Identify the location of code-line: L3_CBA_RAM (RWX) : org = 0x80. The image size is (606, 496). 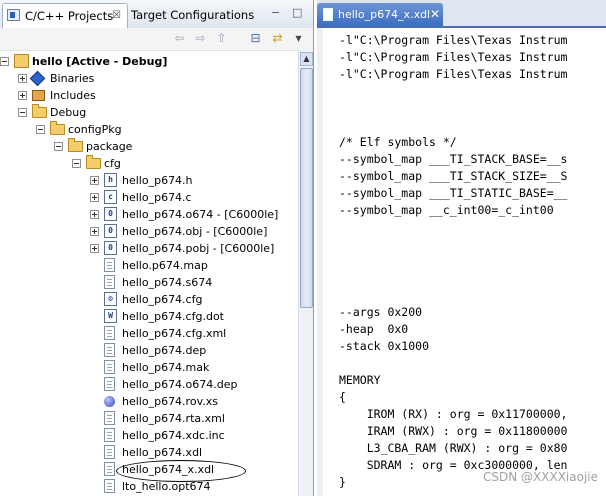
(453, 448).